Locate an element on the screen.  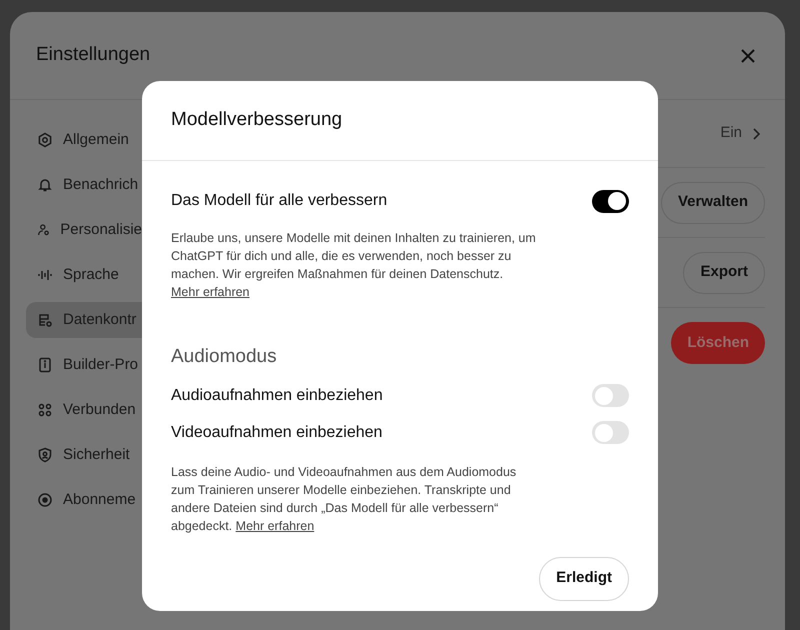
dialog-title: Modellverbesserung is located at coordinates (256, 120).